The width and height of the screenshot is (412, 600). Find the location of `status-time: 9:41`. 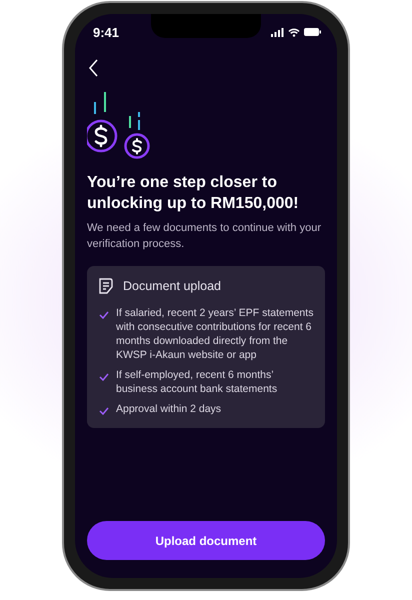

status-time: 9:41 is located at coordinates (106, 32).